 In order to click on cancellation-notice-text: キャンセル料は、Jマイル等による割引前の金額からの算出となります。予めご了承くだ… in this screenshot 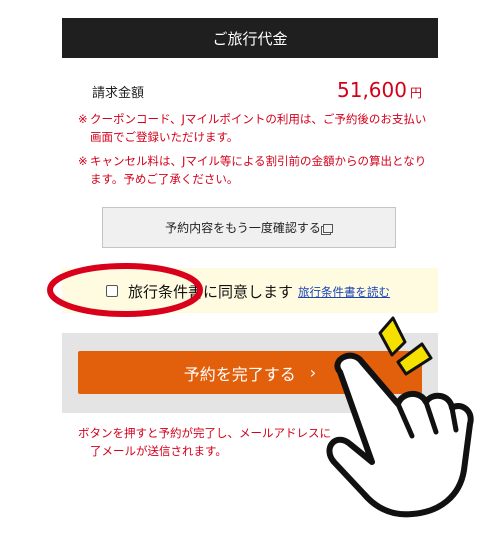, I will do `click(258, 170)`.